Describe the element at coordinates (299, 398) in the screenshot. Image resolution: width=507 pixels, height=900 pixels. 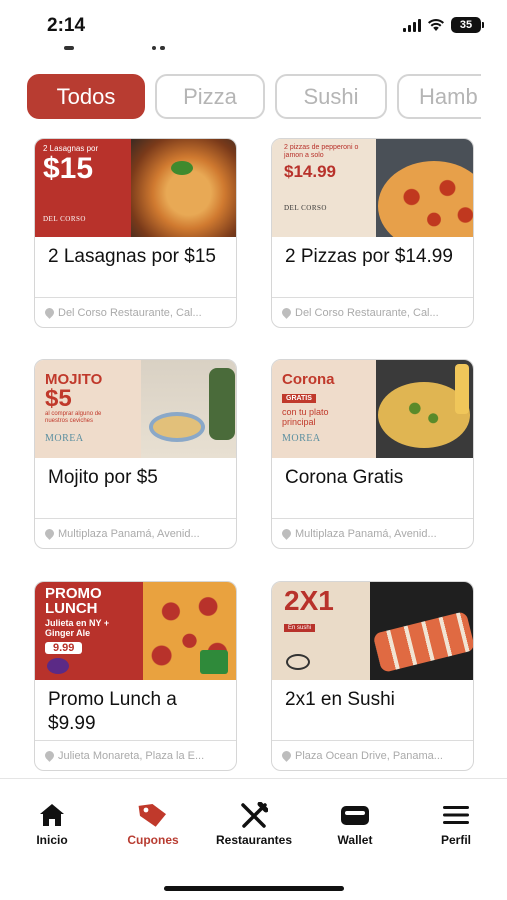
I see `image-badge: GRATIS` at that location.